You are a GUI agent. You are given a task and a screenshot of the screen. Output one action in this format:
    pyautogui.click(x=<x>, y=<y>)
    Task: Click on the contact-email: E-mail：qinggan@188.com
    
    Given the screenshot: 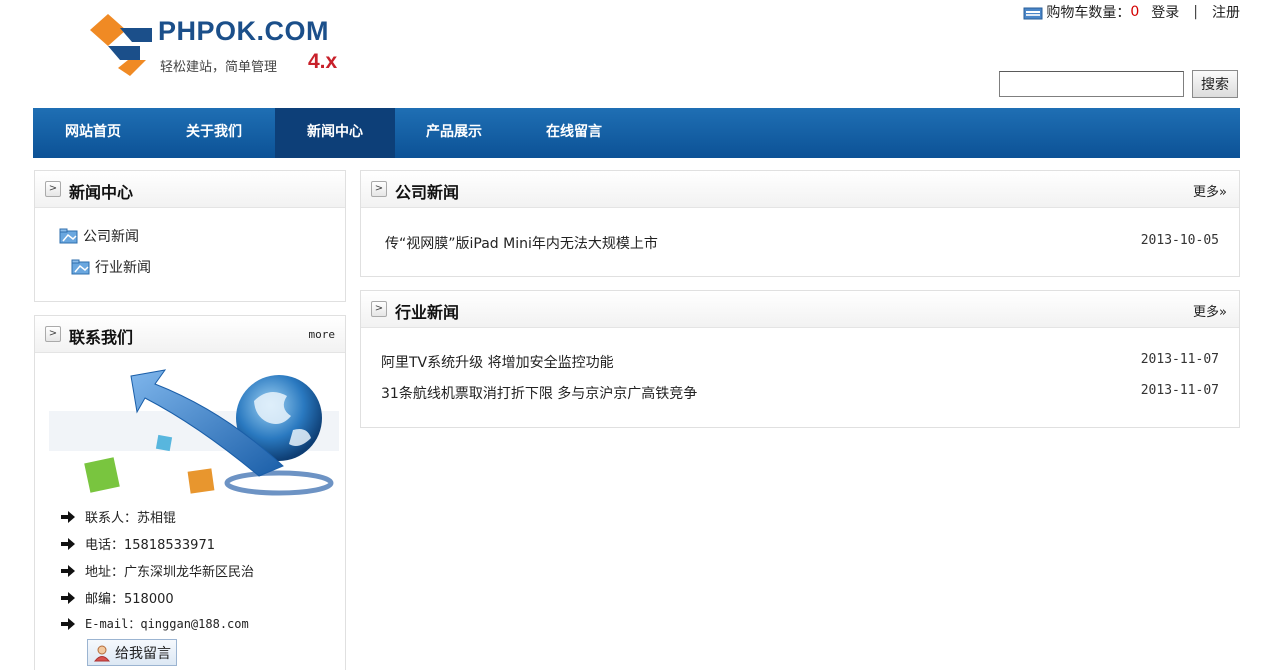 What is the action you would take?
    pyautogui.click(x=155, y=623)
    